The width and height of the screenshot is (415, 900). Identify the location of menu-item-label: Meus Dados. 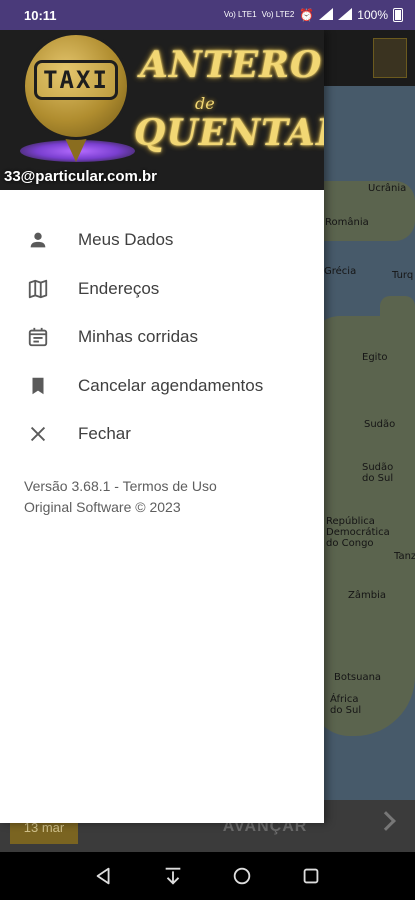
(126, 240).